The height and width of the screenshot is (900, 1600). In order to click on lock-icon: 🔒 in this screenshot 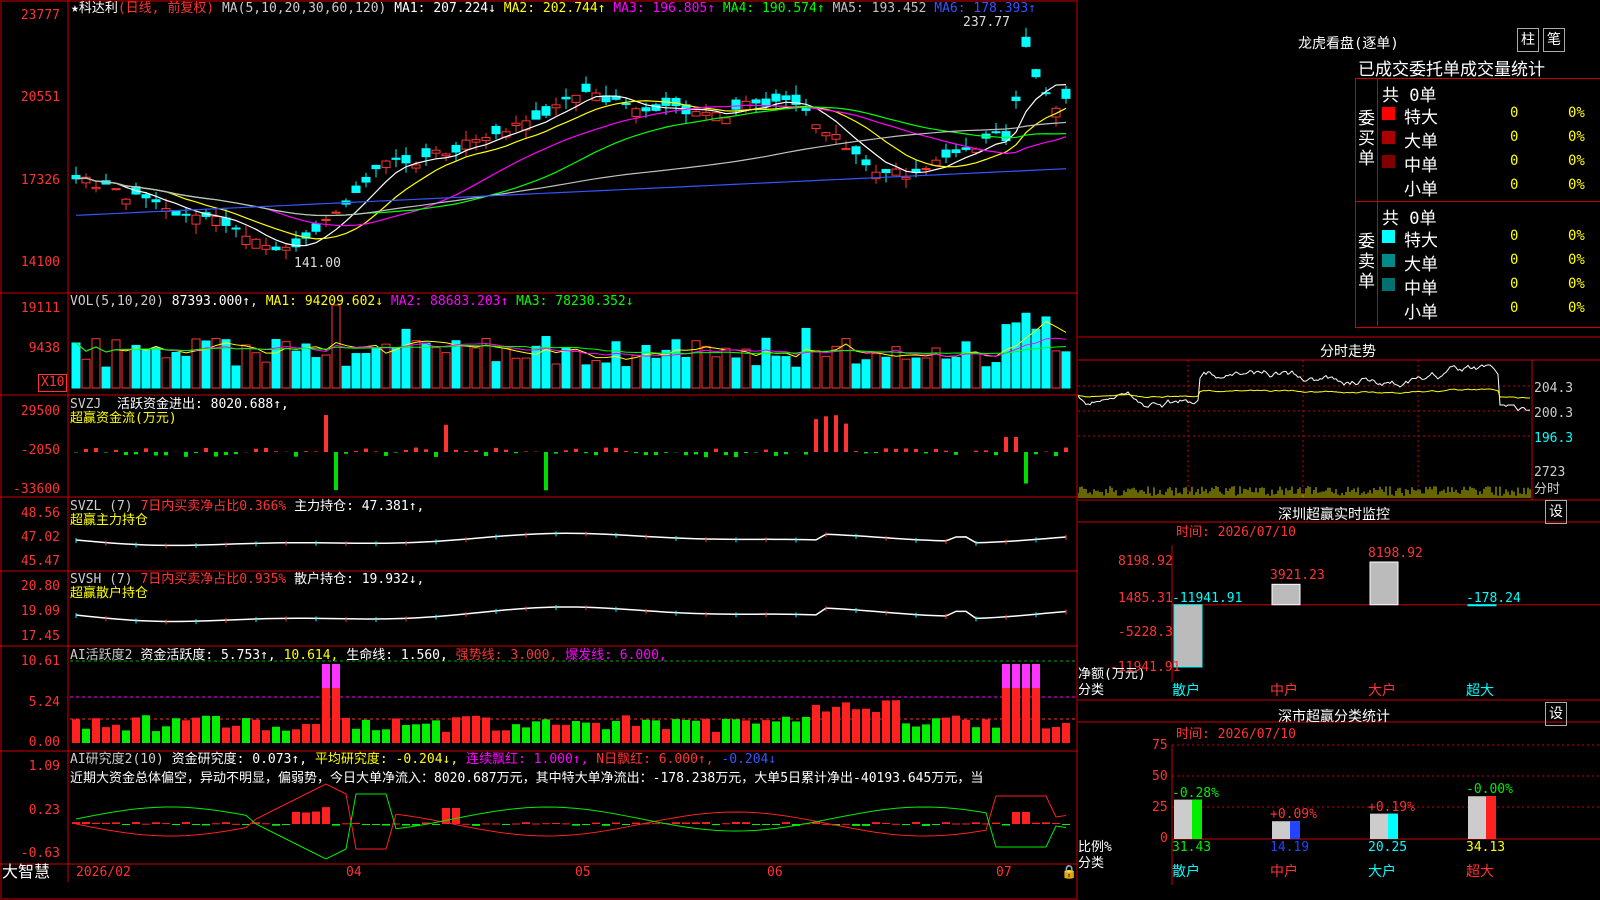, I will do `click(1069, 873)`.